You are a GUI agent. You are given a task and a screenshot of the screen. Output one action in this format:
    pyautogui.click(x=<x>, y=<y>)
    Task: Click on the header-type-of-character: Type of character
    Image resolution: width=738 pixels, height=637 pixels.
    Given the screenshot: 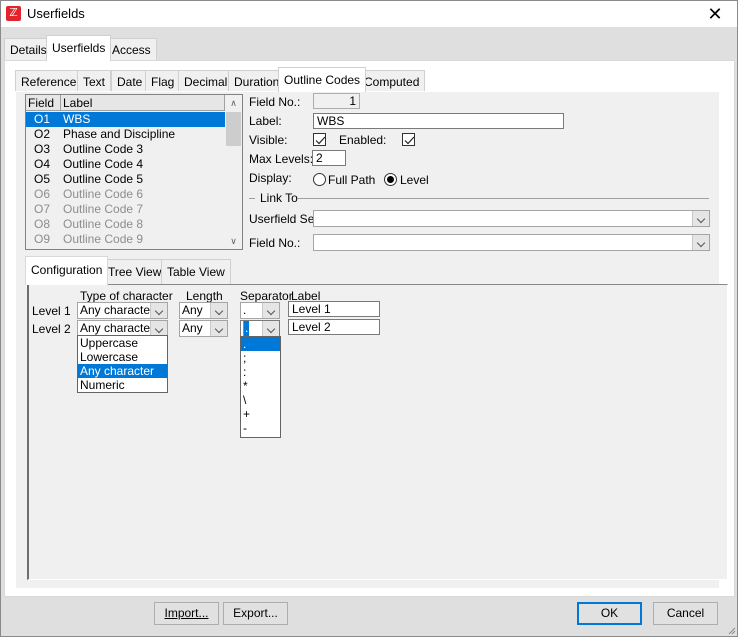 What is the action you would take?
    pyautogui.click(x=126, y=296)
    